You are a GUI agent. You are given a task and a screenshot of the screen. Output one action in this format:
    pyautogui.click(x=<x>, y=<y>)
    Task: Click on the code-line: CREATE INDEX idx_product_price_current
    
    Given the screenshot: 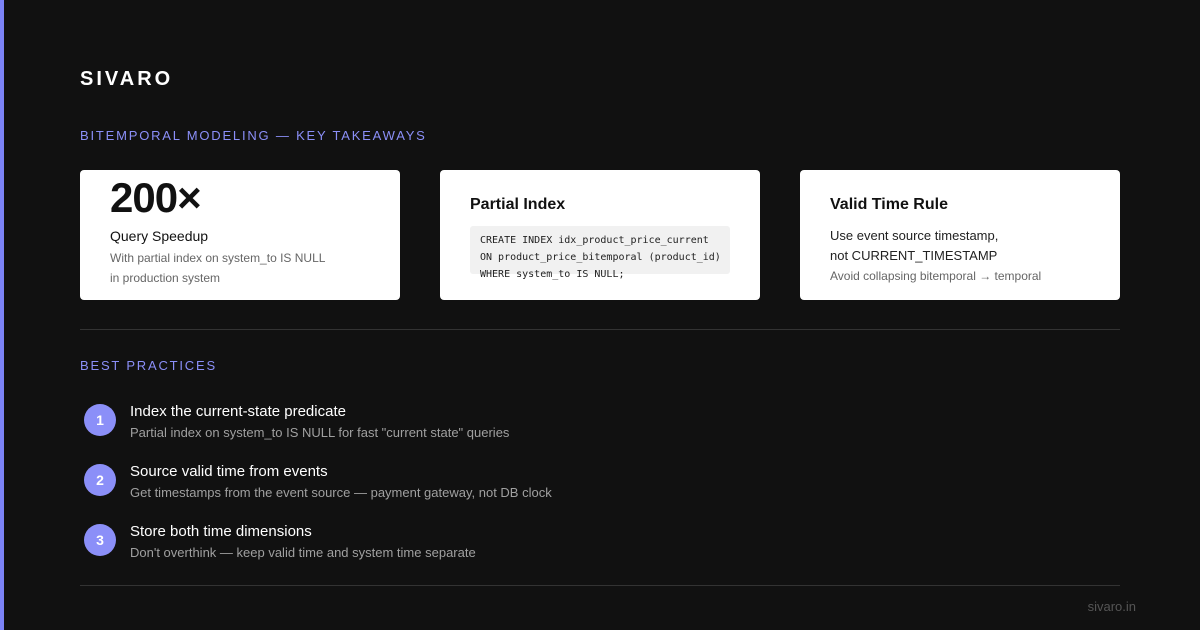 What is the action you would take?
    pyautogui.click(x=594, y=240)
    